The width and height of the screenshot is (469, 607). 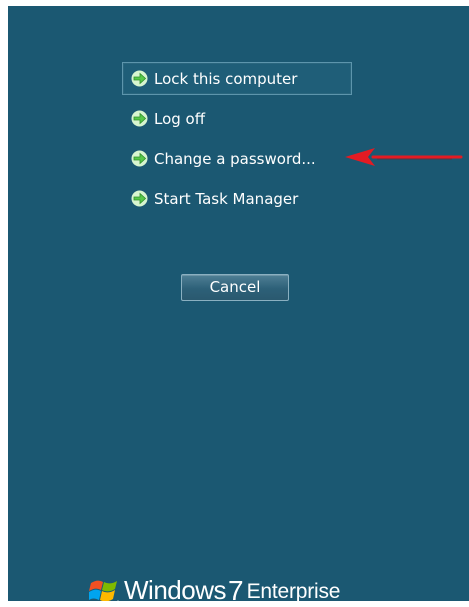 What do you see at coordinates (404, 157) in the screenshot?
I see `red-annotation-arrow` at bounding box center [404, 157].